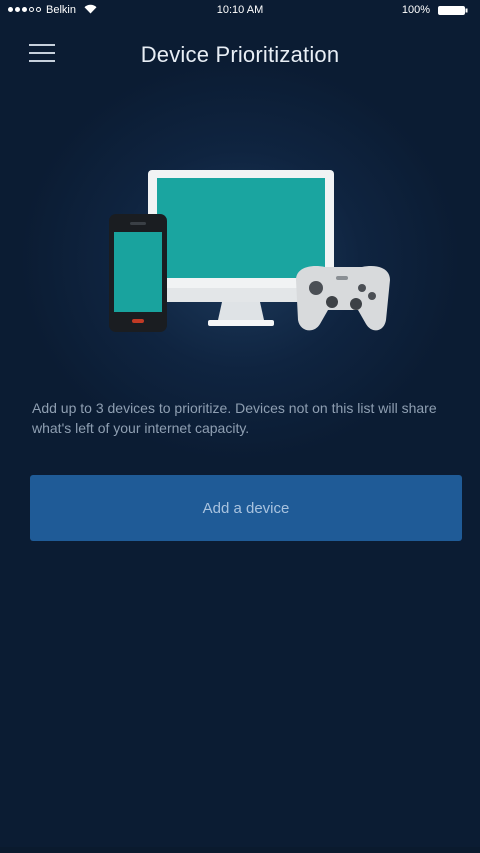  Describe the element at coordinates (240, 11) in the screenshot. I see `status-bar: Belkin 10:10 AM 100%` at that location.